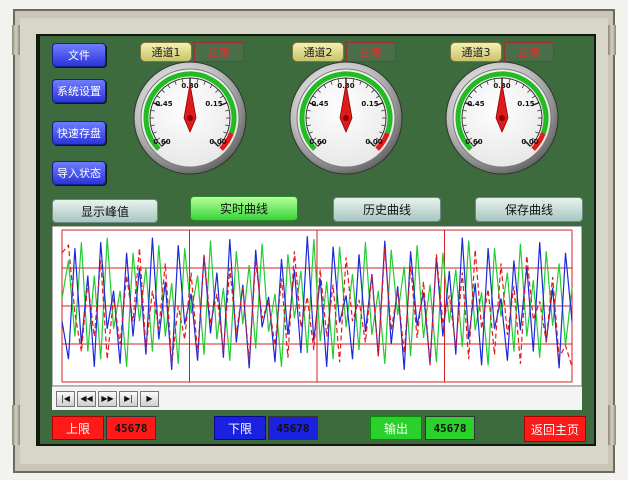 This screenshot has height=480, width=628. Describe the element at coordinates (244, 208) in the screenshot. I see `tab-realtime-curve: 实时曲线` at that location.